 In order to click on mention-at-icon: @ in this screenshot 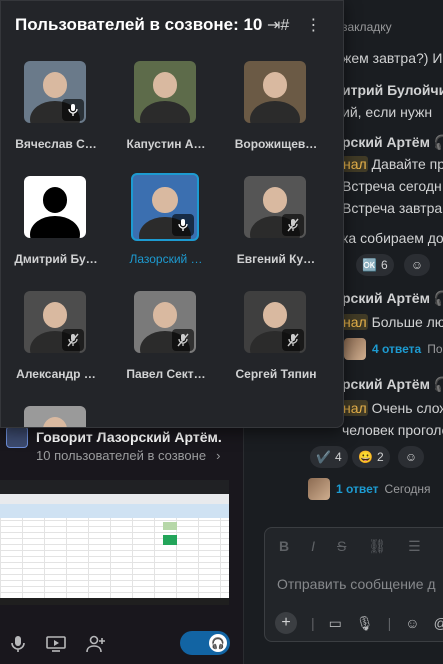, I will do `click(438, 623)`.